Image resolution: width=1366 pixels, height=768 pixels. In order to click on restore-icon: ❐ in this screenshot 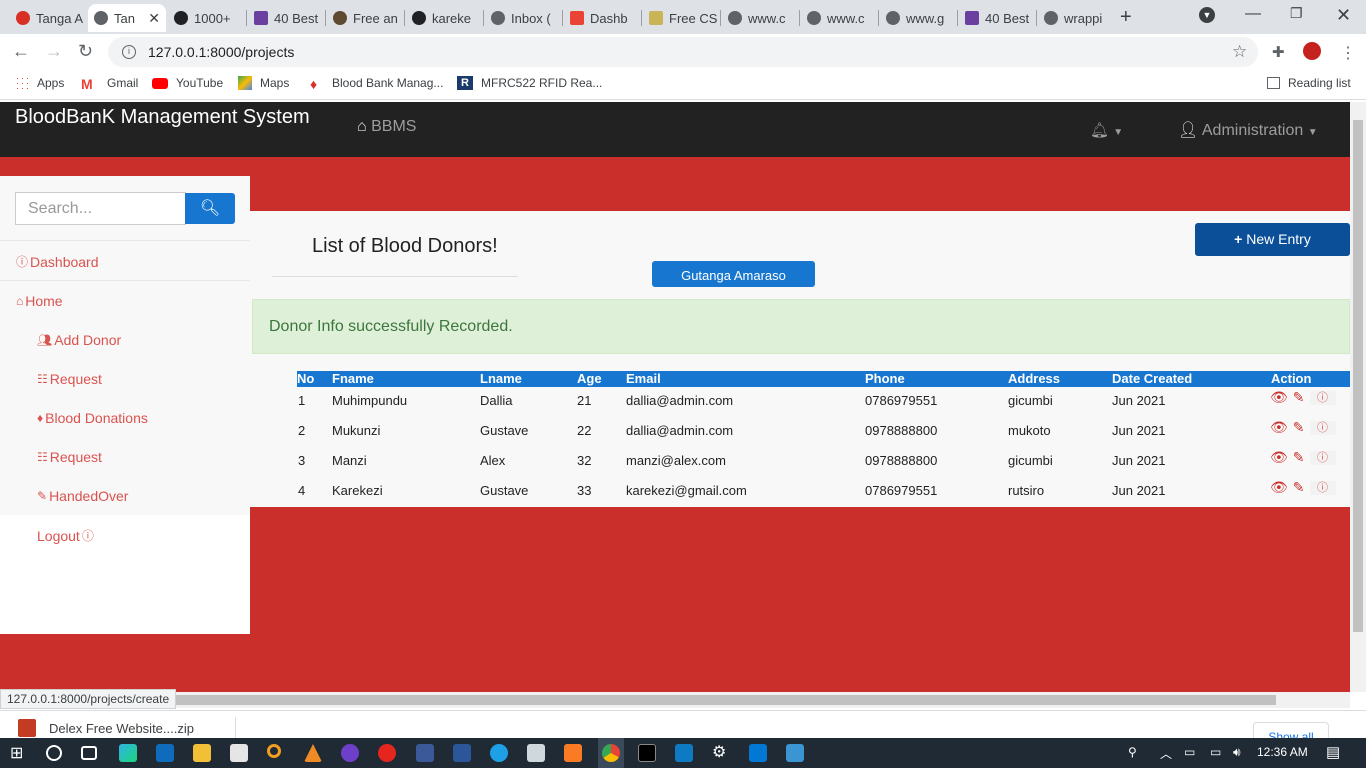, I will do `click(1296, 13)`.